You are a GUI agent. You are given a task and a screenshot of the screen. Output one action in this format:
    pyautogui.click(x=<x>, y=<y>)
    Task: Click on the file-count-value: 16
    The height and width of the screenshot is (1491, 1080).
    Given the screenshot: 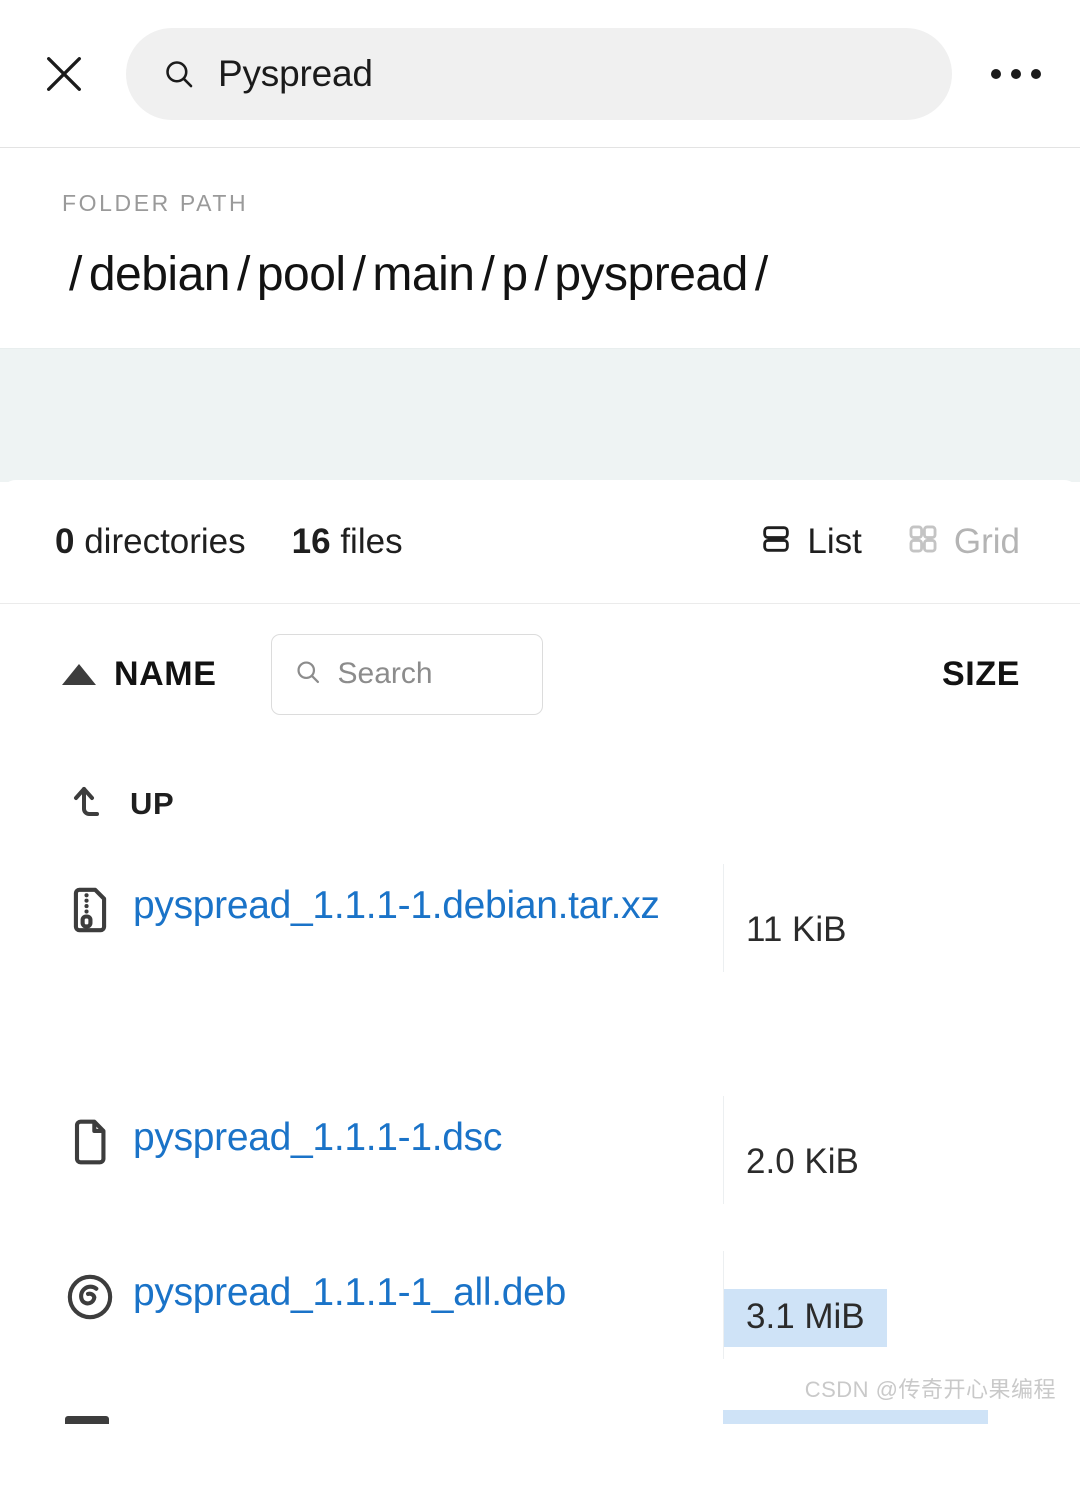 What is the action you would take?
    pyautogui.click(x=311, y=541)
    